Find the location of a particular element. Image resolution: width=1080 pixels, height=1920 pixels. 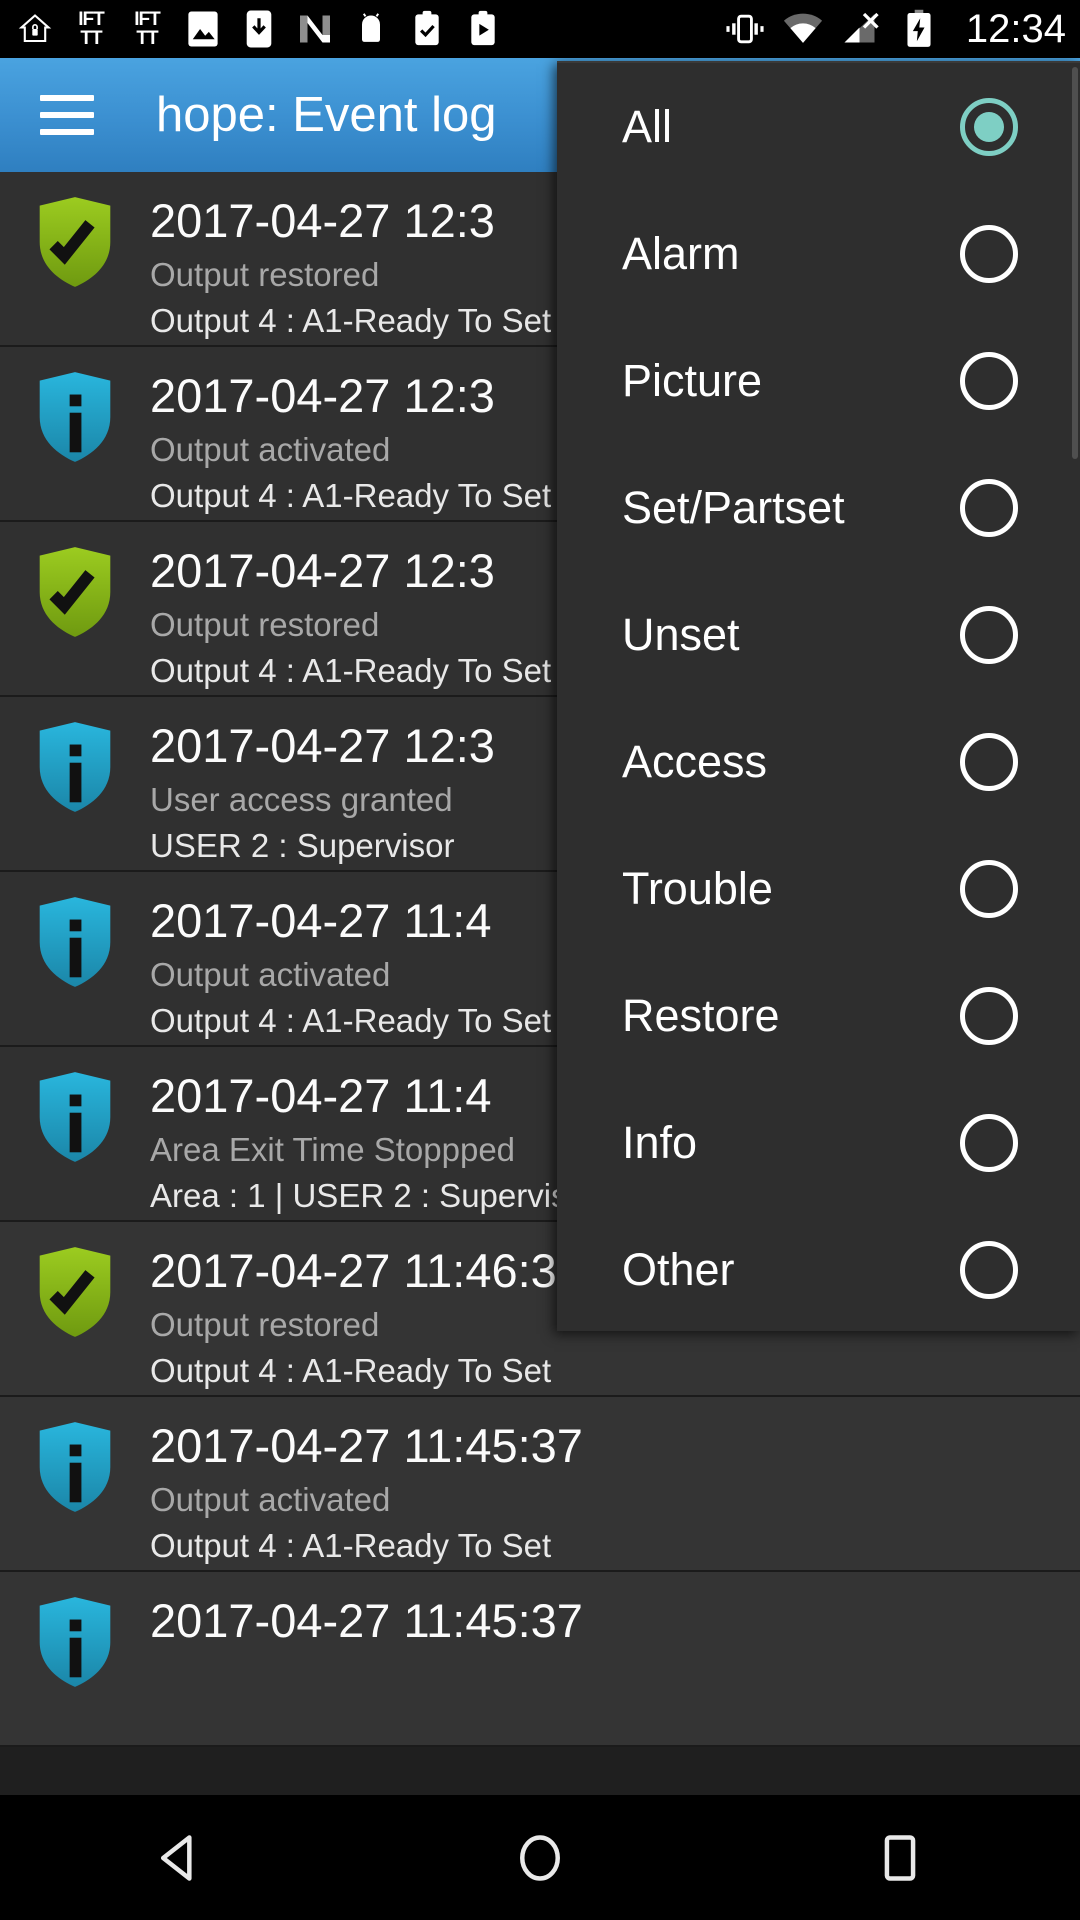

home-lock-icon is located at coordinates (35, 29).